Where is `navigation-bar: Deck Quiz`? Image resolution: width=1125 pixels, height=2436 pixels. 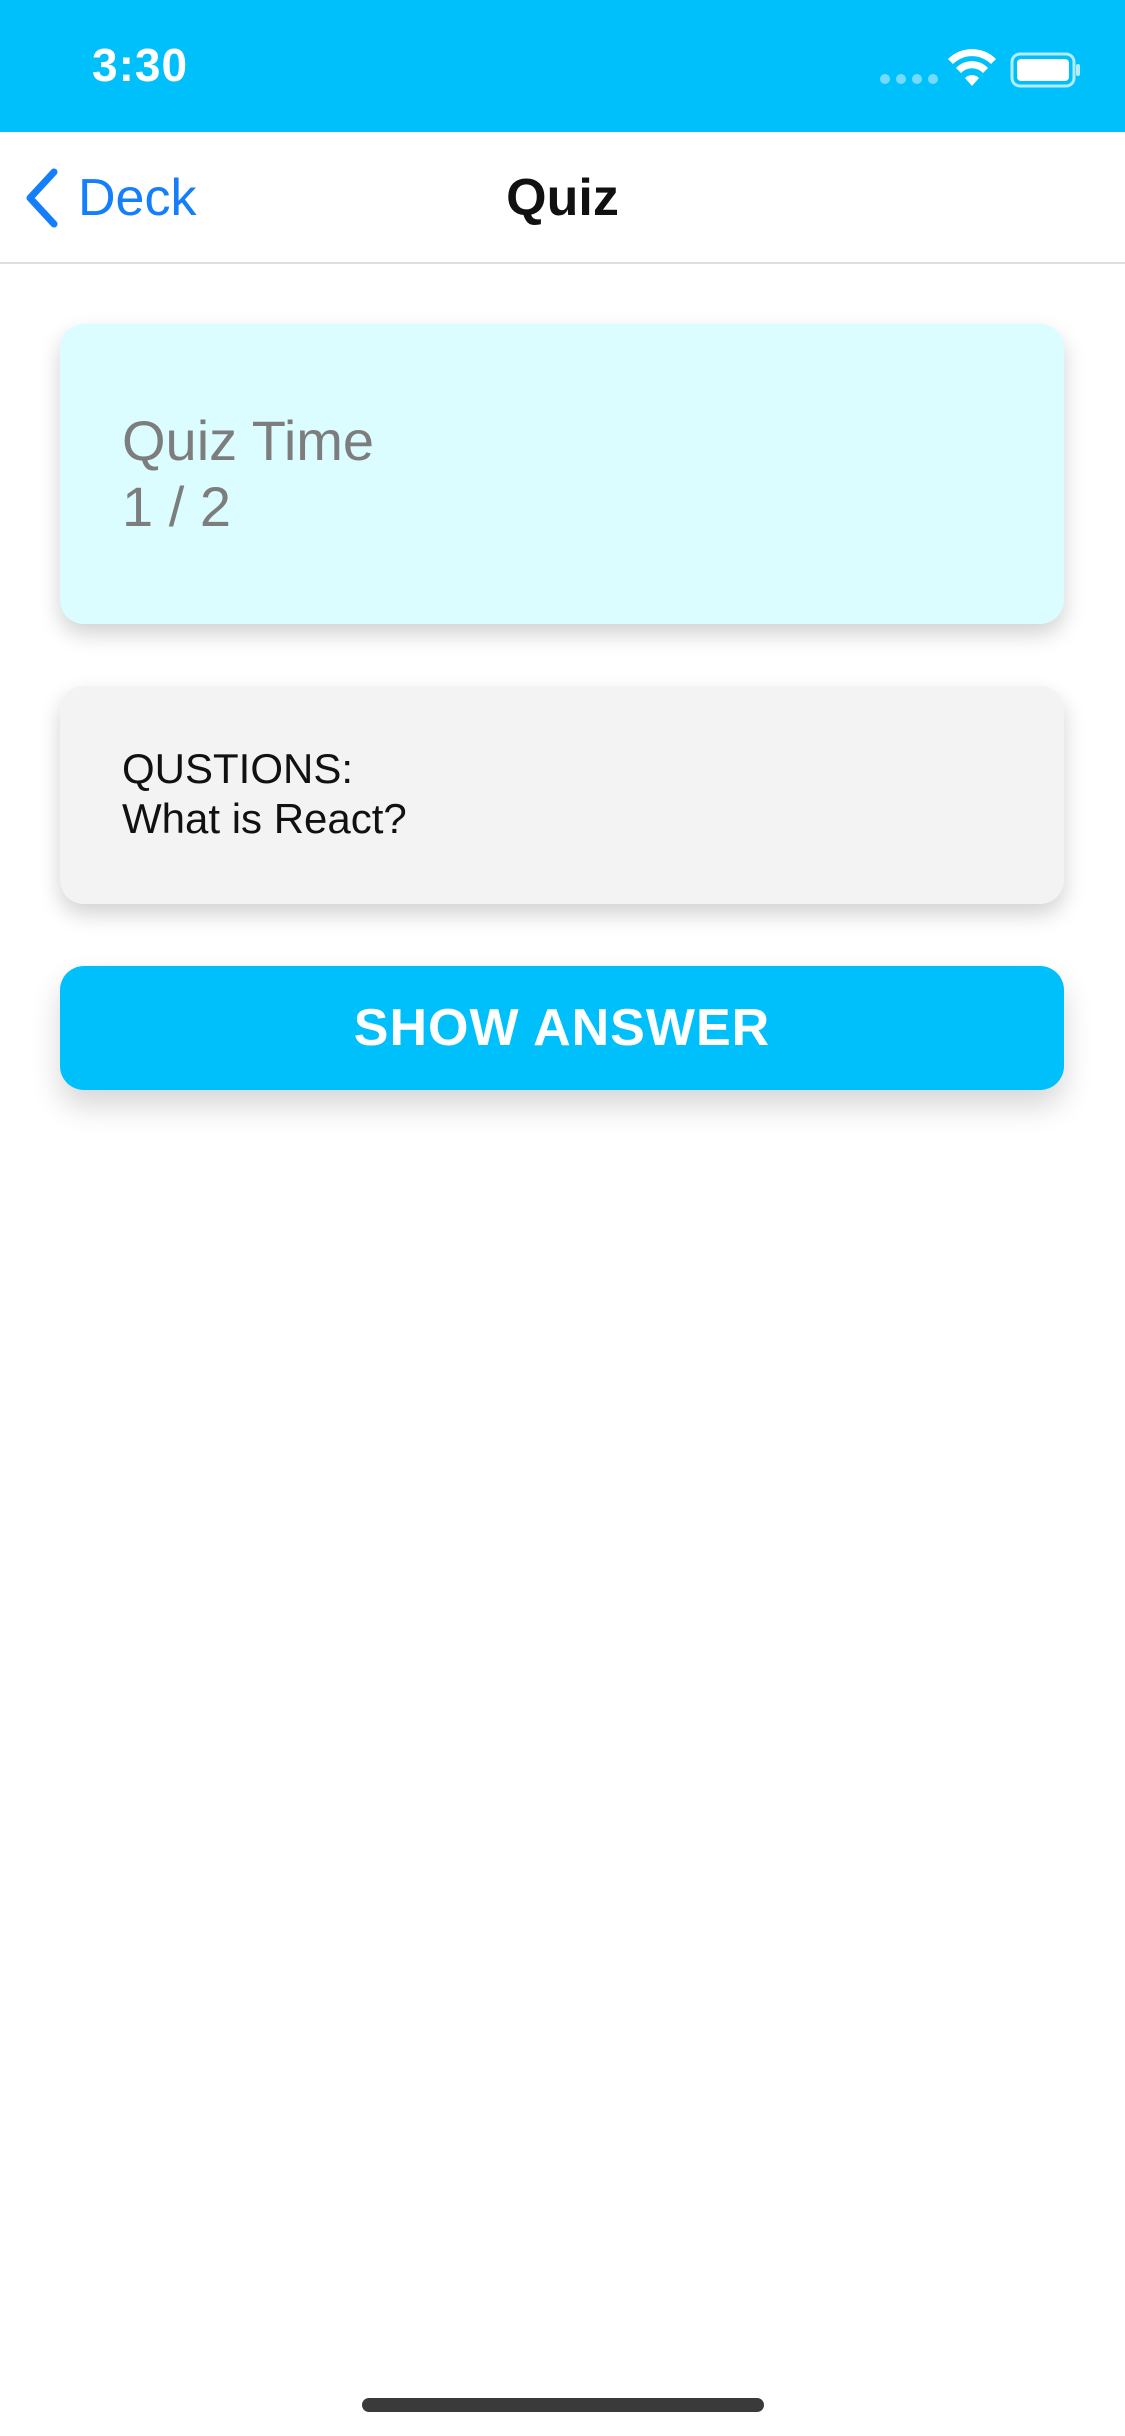
navigation-bar: Deck Quiz is located at coordinates (562, 198).